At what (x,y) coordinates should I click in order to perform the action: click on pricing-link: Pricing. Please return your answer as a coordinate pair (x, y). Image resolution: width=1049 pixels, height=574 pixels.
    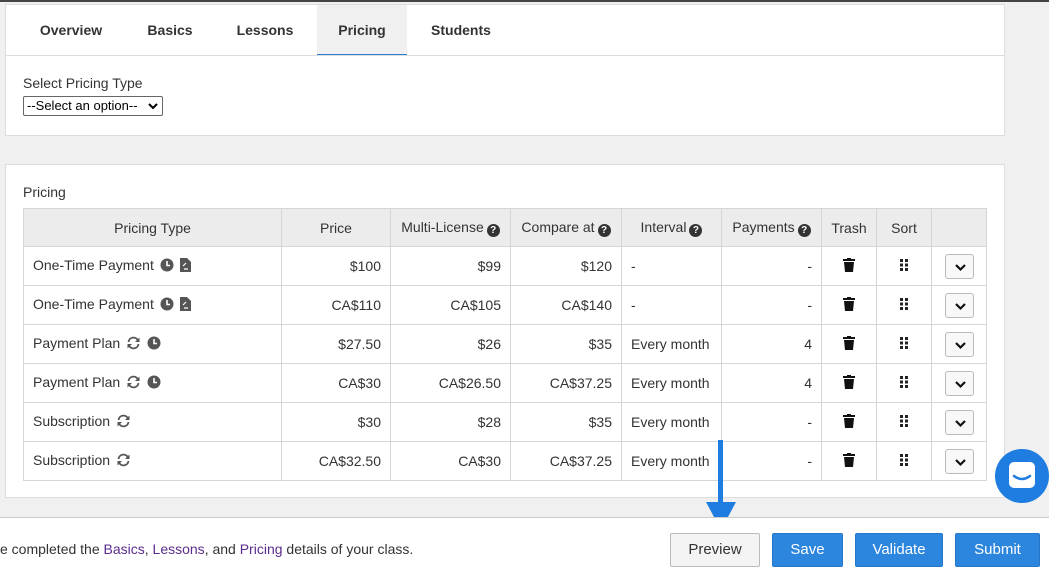
    Looking at the image, I should click on (261, 549).